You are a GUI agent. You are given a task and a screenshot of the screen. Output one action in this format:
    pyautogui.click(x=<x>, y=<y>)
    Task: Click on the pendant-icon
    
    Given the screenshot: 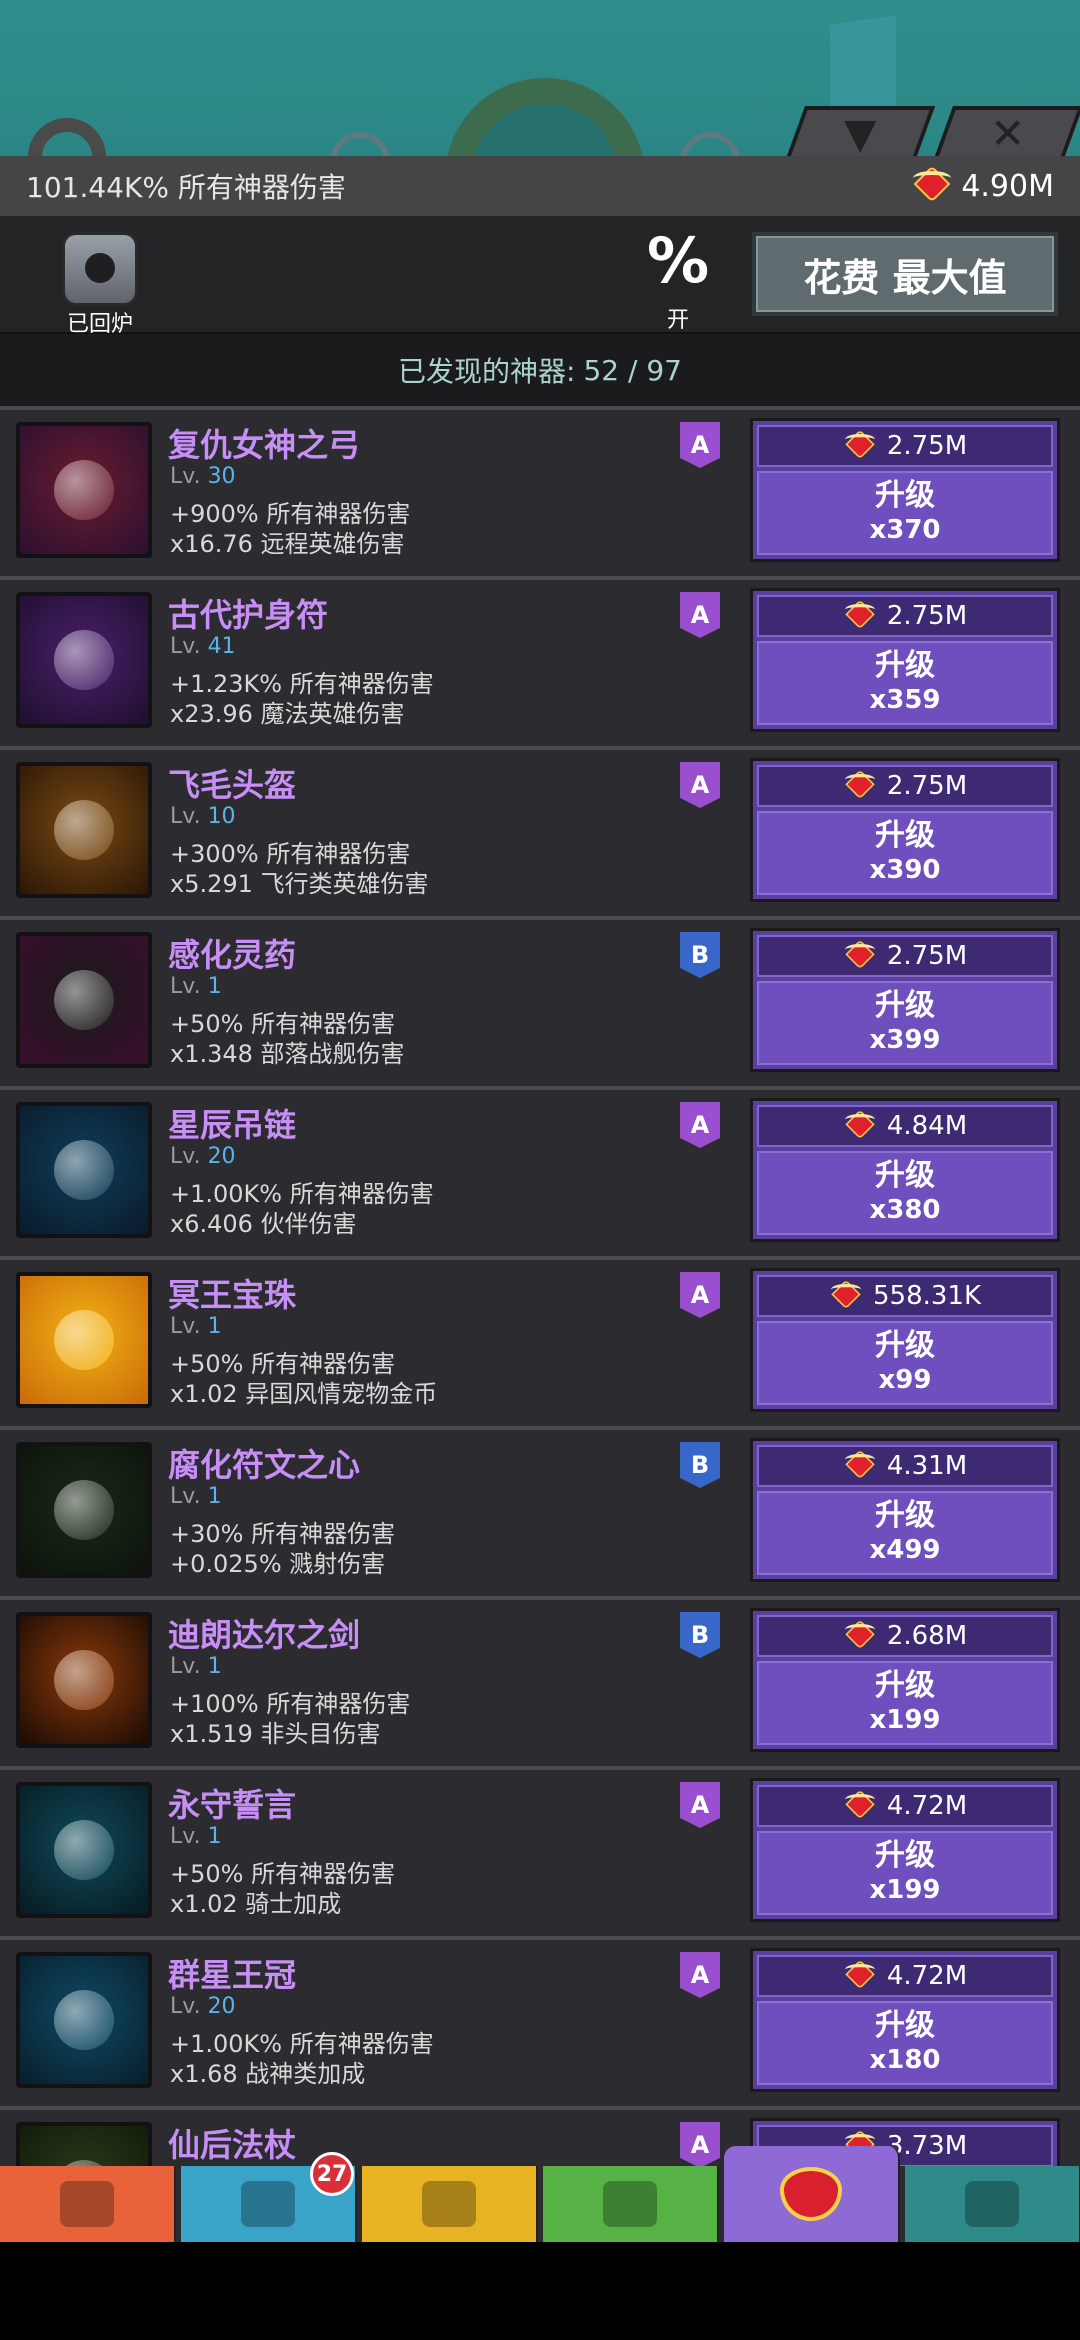 What is the action you would take?
    pyautogui.click(x=84, y=1170)
    